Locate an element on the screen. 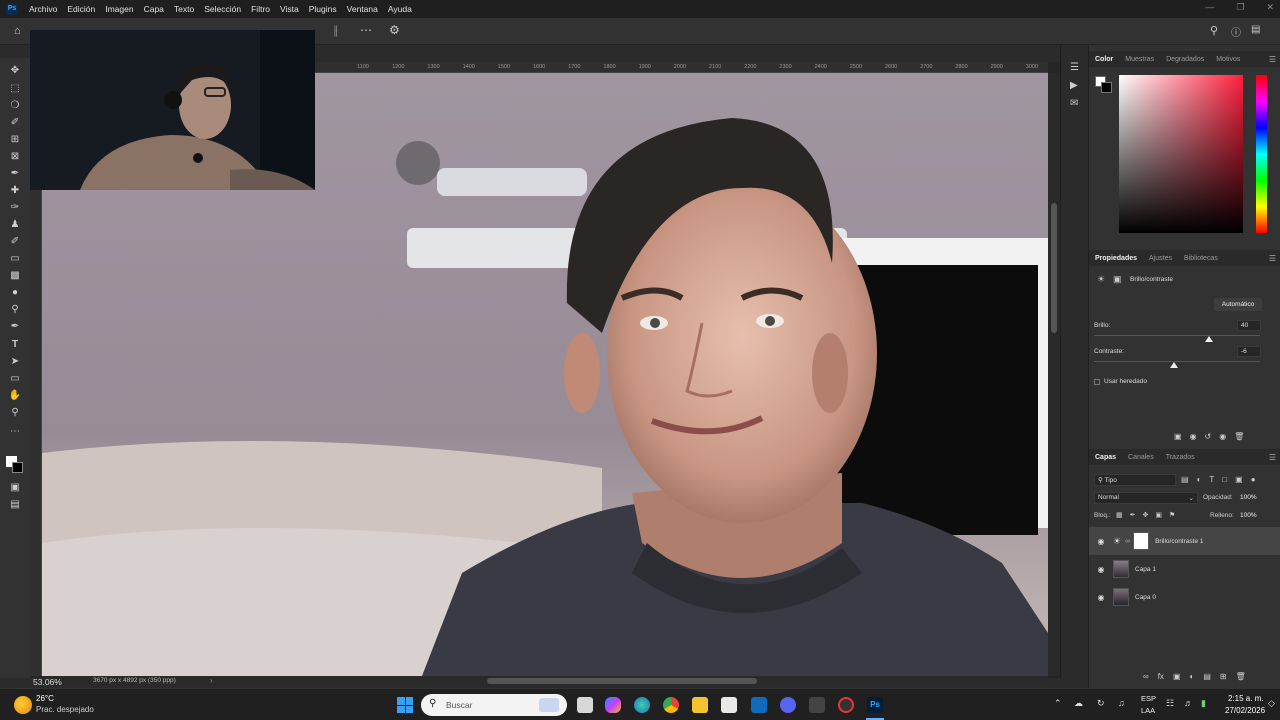 The width and height of the screenshot is (1280, 720). clip-icon: ▣ is located at coordinates (1178, 436).